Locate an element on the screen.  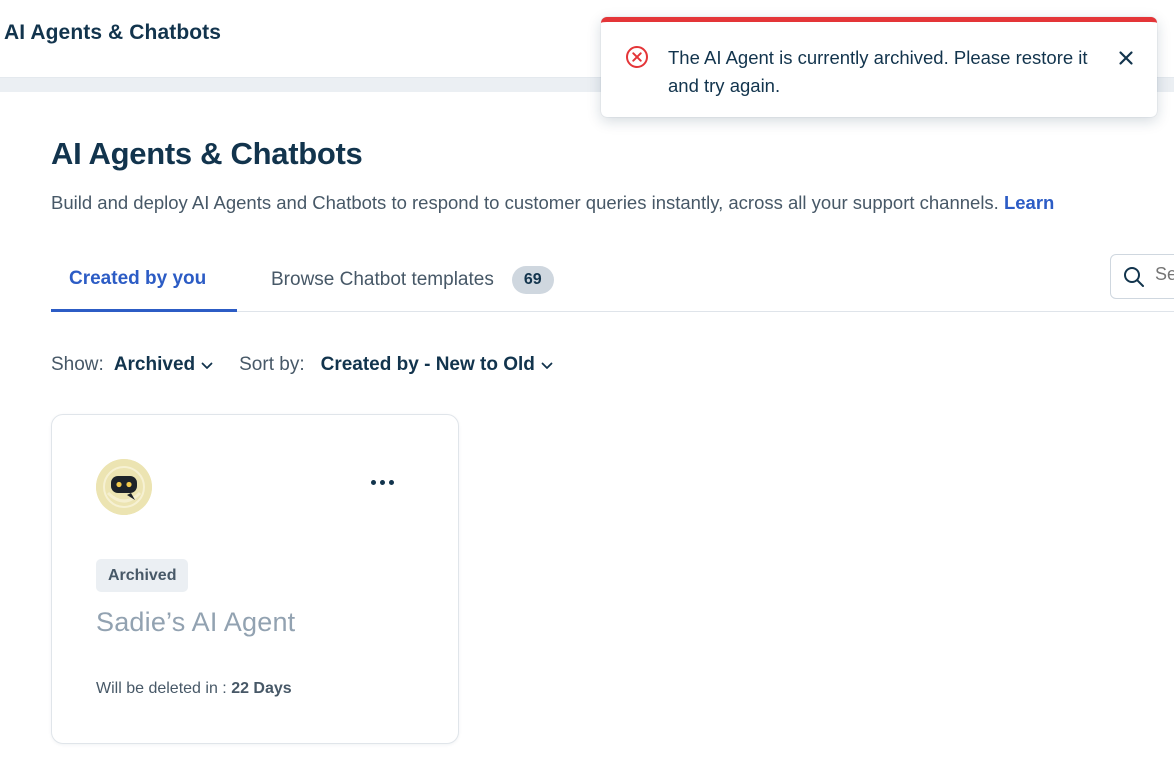
error-circle-icon is located at coordinates (637, 59).